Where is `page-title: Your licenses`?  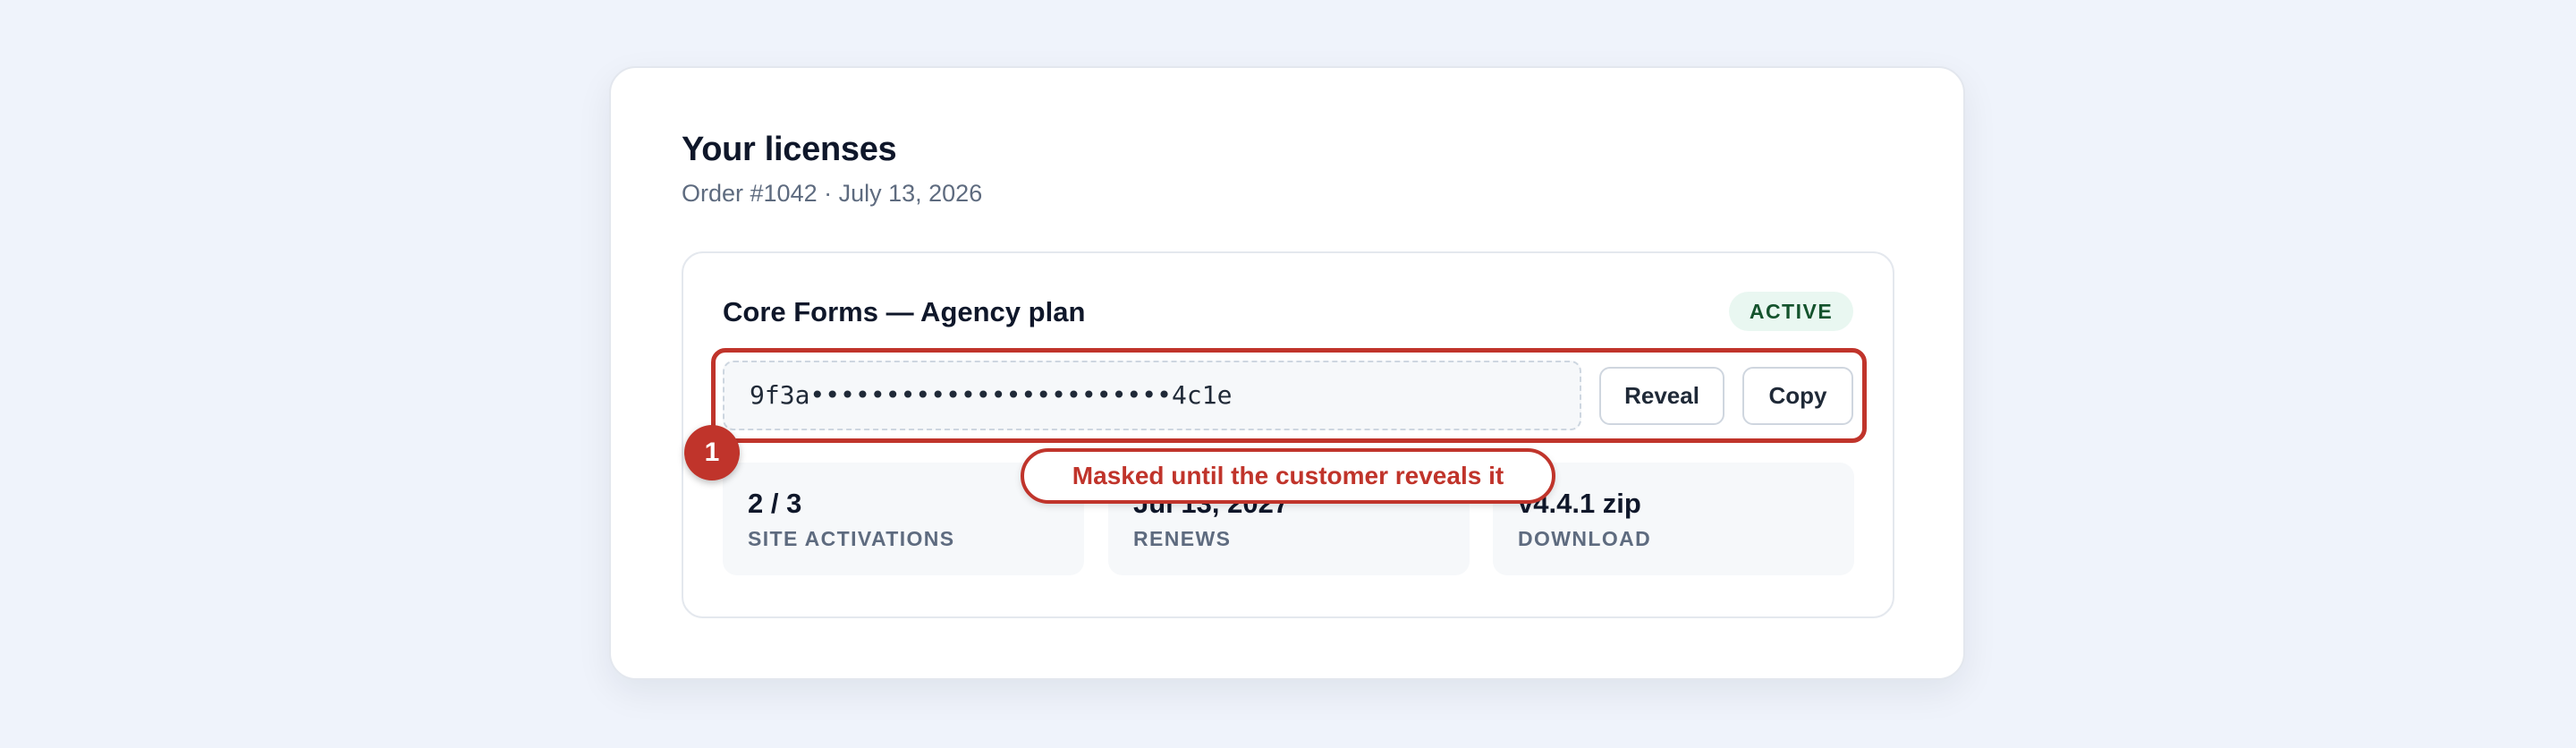 page-title: Your licenses is located at coordinates (789, 149).